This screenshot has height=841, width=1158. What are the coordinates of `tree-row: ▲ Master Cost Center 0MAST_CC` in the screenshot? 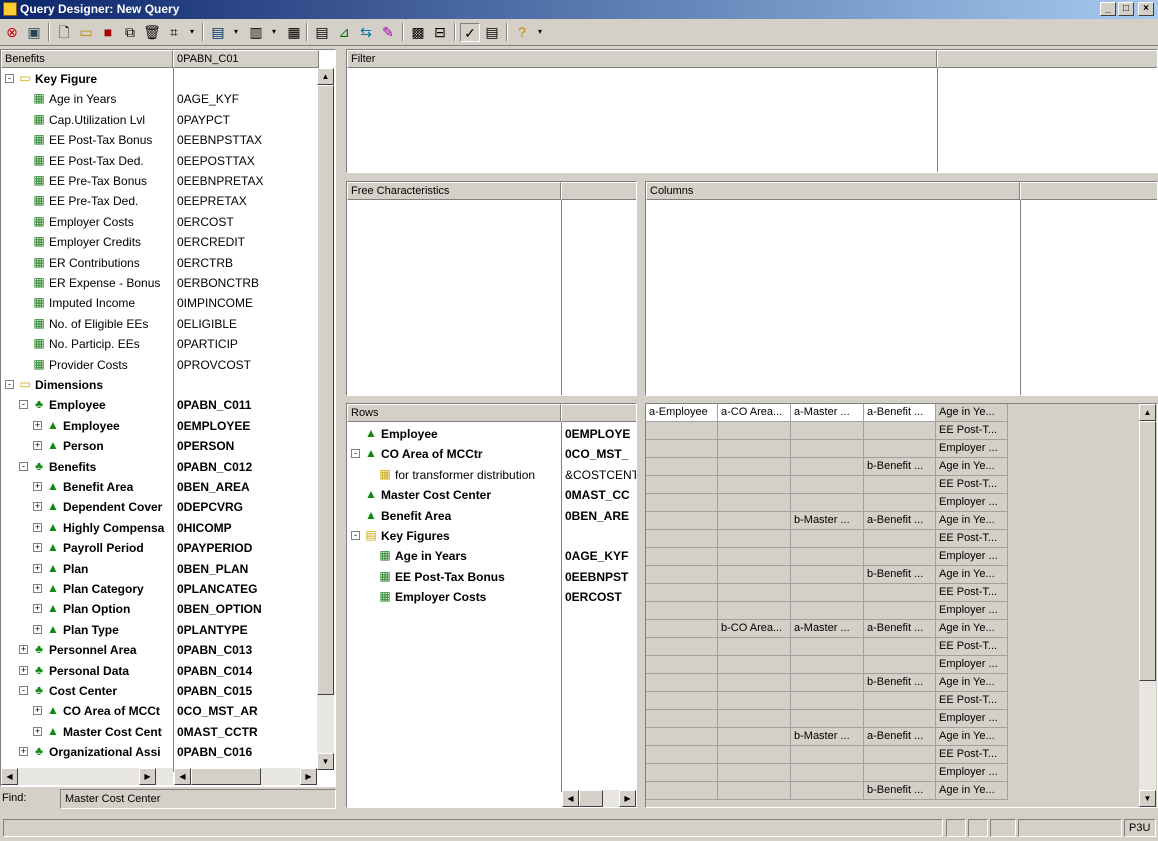 It's located at (491, 495).